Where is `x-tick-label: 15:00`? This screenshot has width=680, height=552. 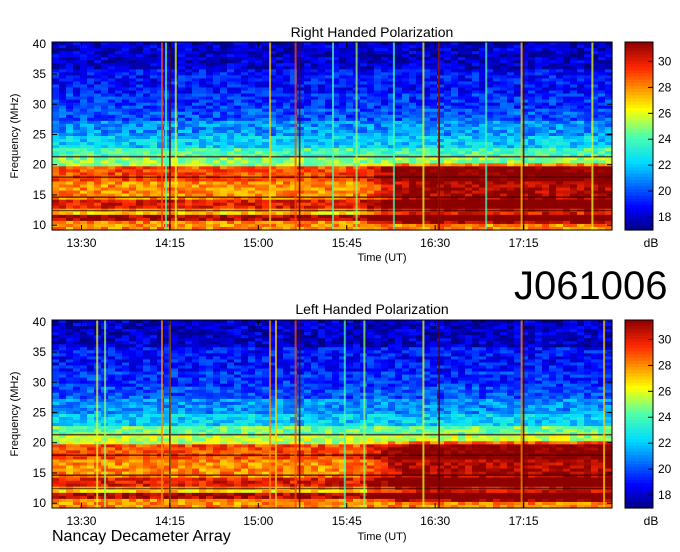
x-tick-label: 15:00 is located at coordinates (258, 243).